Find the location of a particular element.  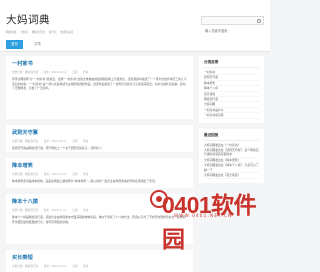

site-tagline: 网络用语 大妈词 网络流行语 流行词 热搜词来源 is located at coordinates (41, 32).